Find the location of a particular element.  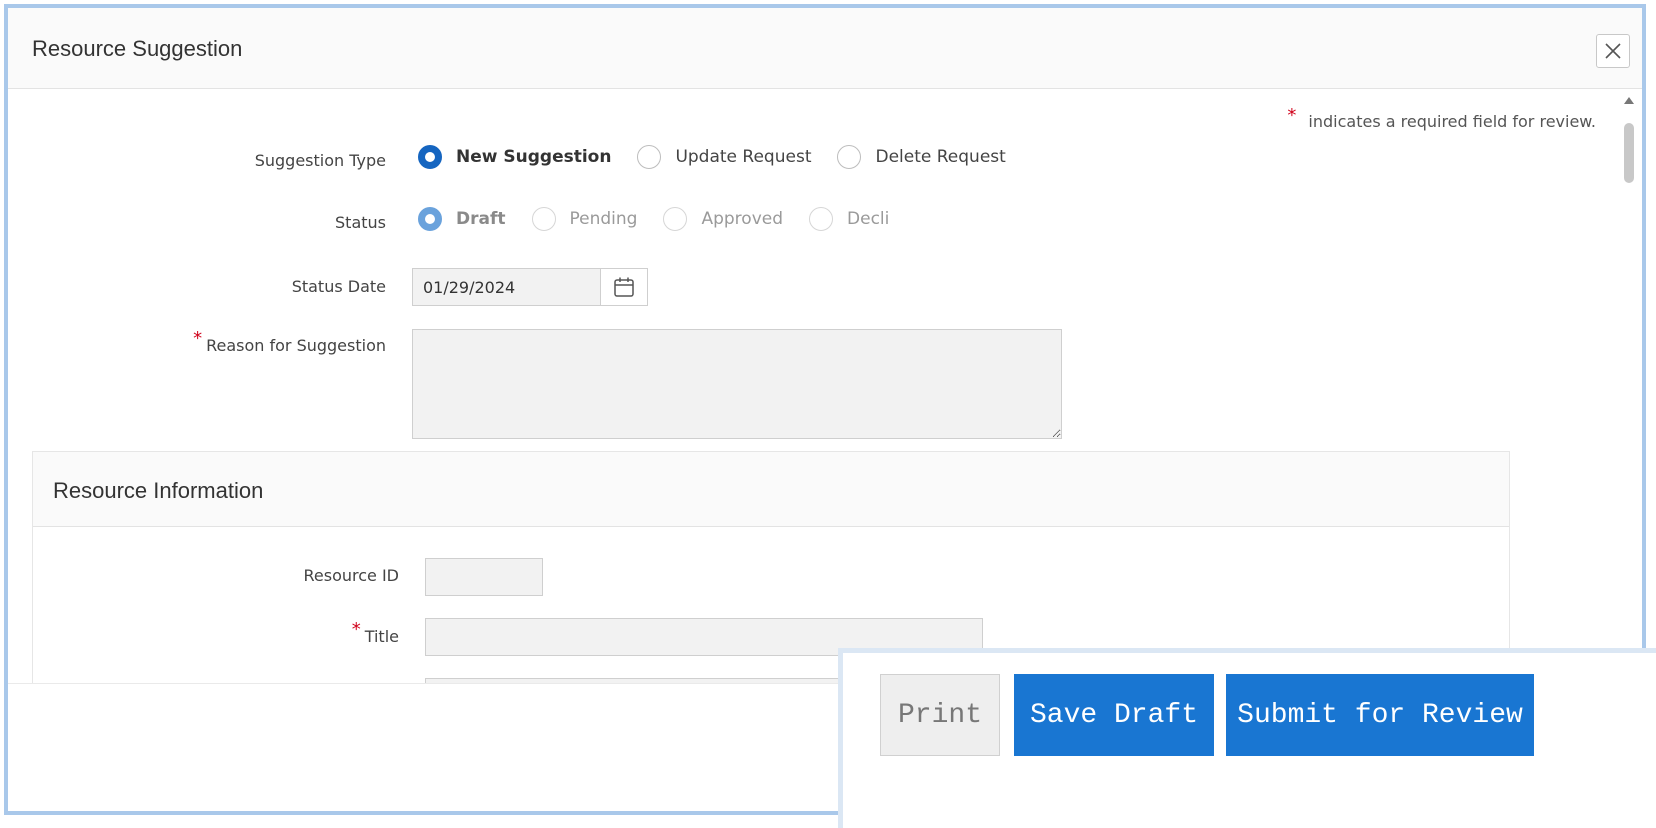

calendar-button is located at coordinates (623, 287).